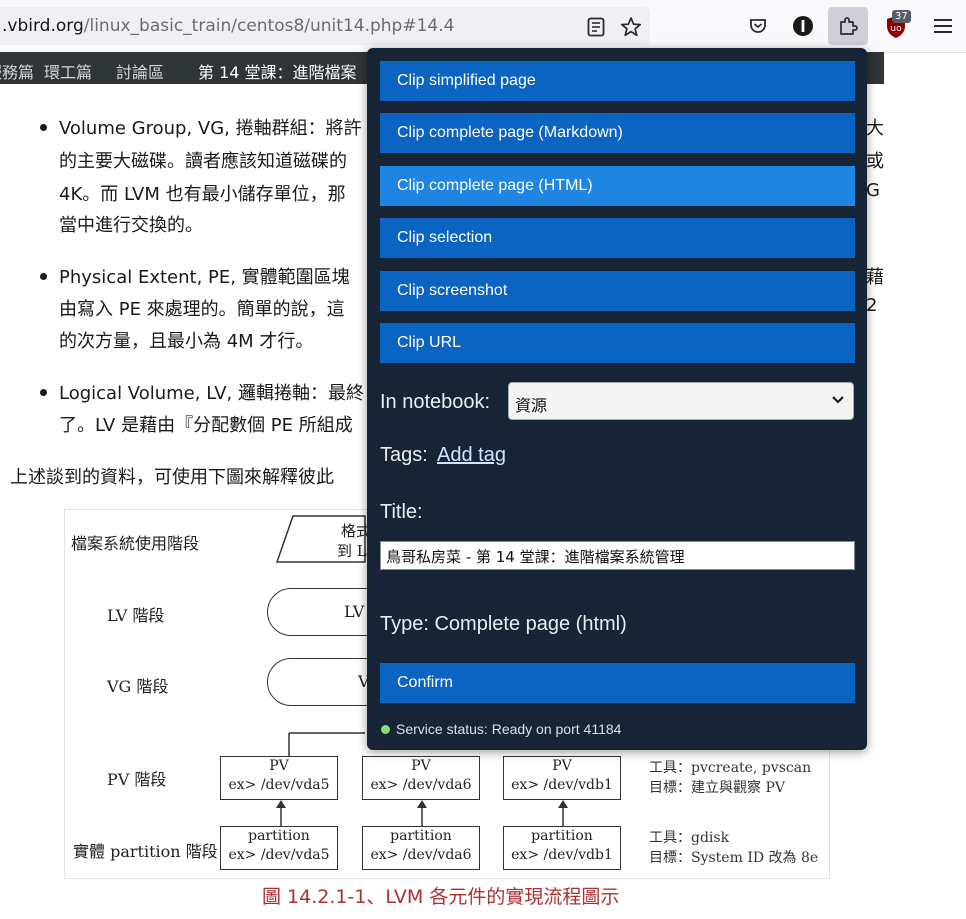 The height and width of the screenshot is (919, 966). I want to click on menu-hamburger-icon, so click(943, 26).